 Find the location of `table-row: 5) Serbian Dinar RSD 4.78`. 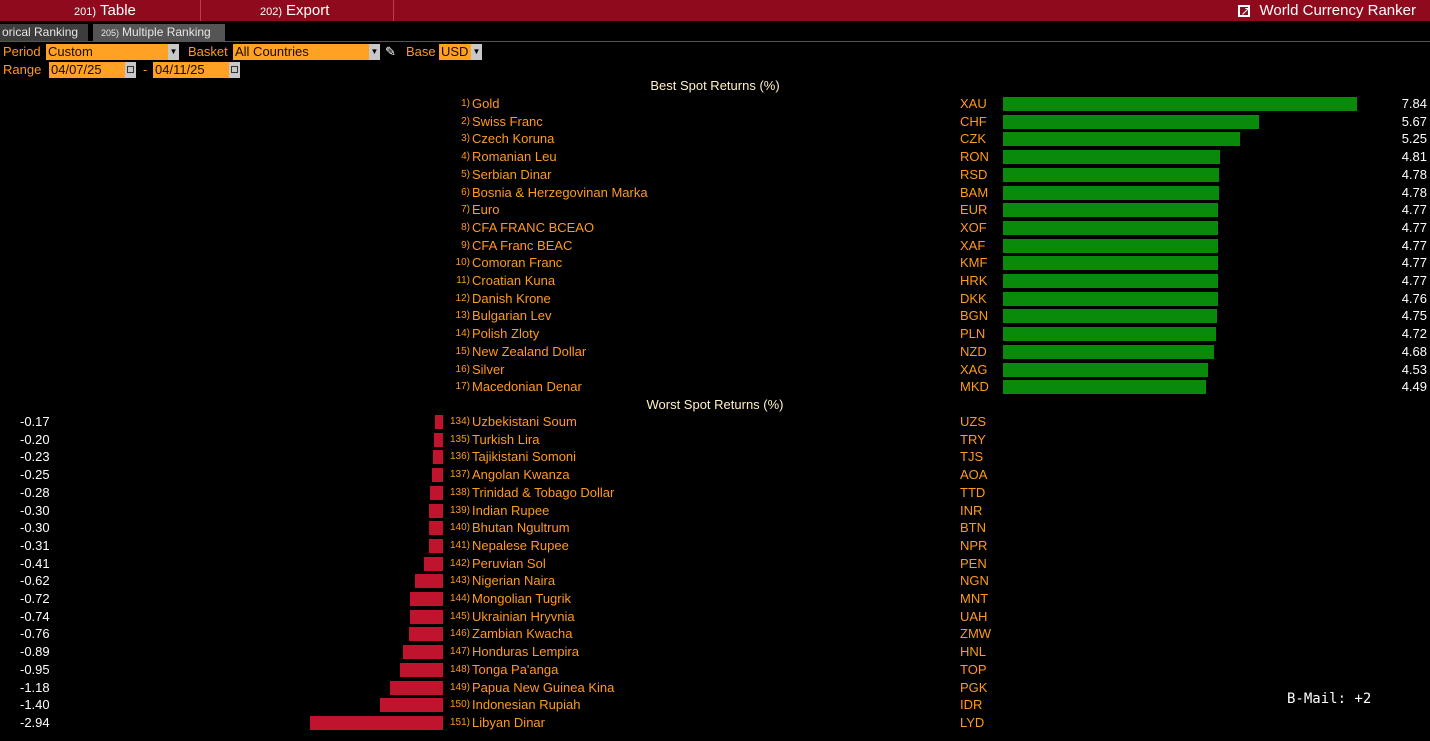

table-row: 5) Serbian Dinar RSD 4.78 is located at coordinates (715, 175).